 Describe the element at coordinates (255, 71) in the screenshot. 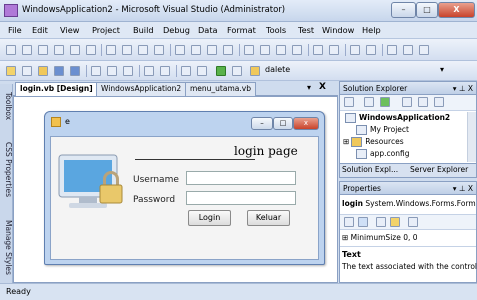

I see `find-in-files-icon` at that location.